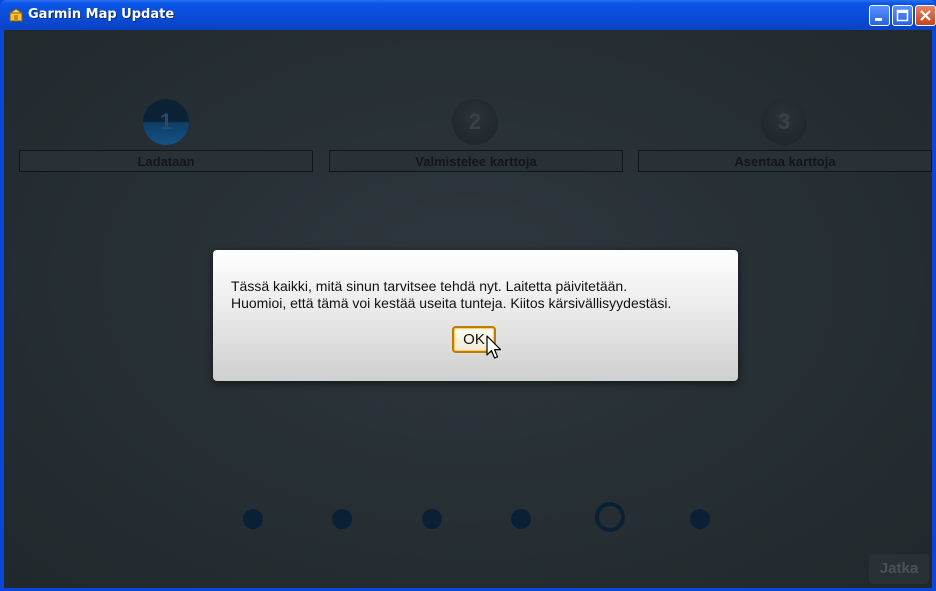 This screenshot has width=936, height=591. I want to click on maximize-button, so click(902, 15).